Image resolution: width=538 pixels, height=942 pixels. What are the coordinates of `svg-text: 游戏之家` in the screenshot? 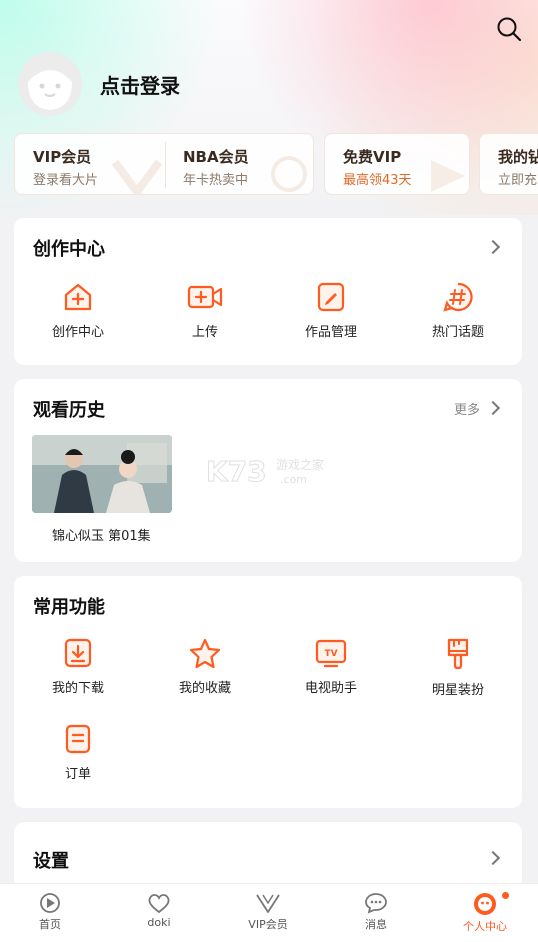 It's located at (300, 464).